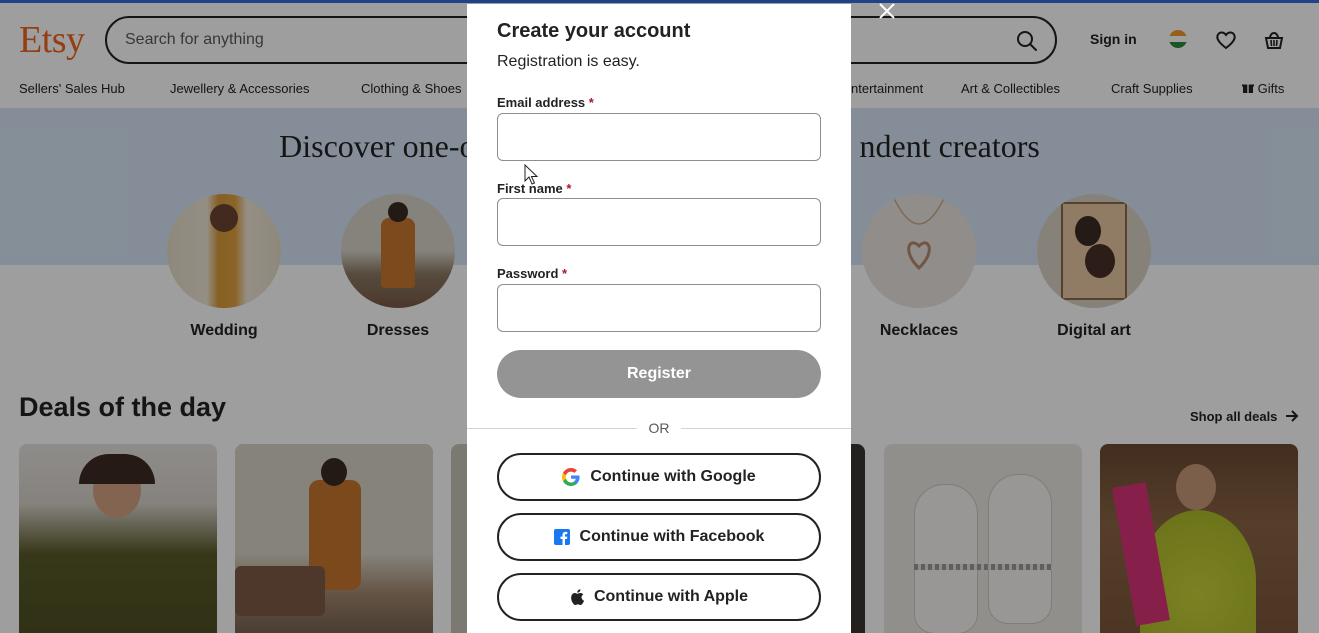  I want to click on apple-button-label: Continue with Apple, so click(671, 596).